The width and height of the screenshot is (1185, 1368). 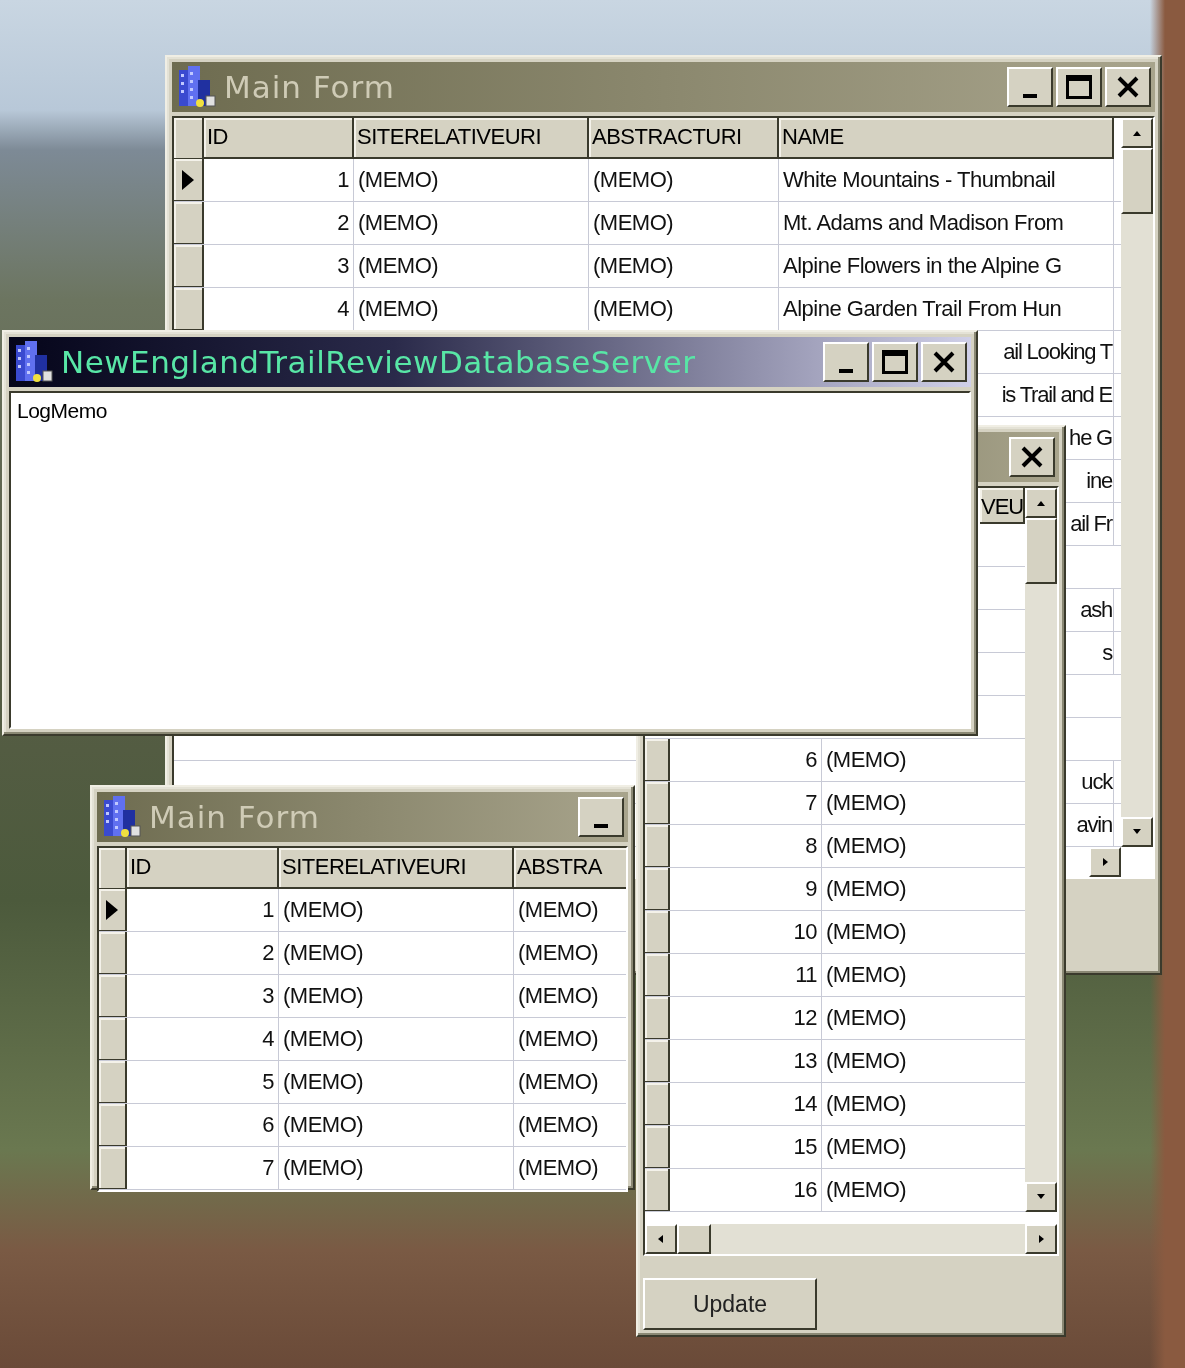 I want to click on left-arrow-icon, so click(x=661, y=1239).